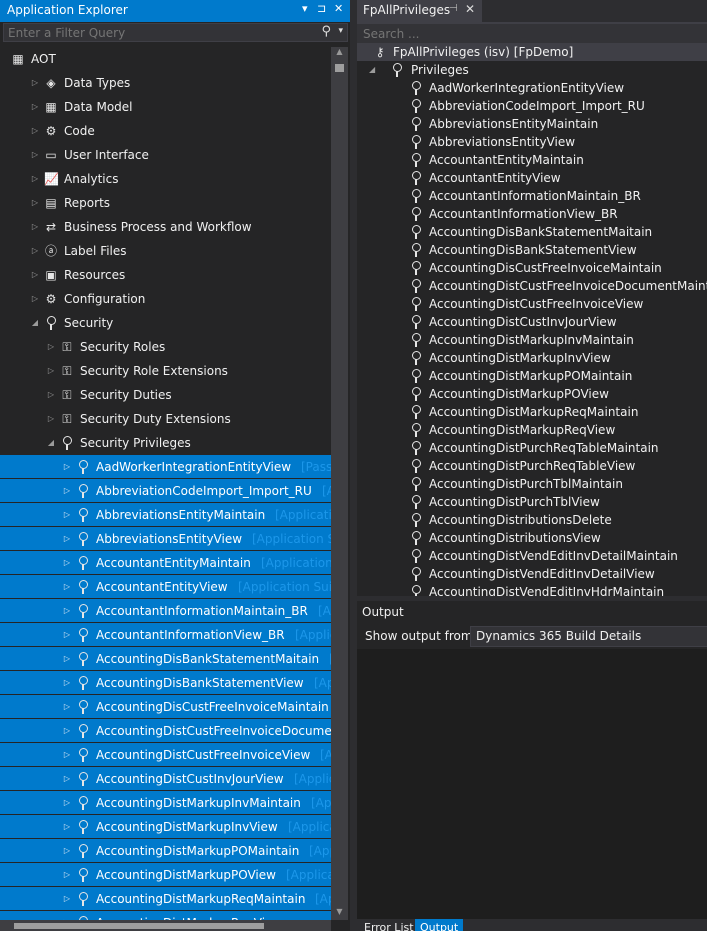 The width and height of the screenshot is (707, 931). Describe the element at coordinates (532, 106) in the screenshot. I see `designer-privilege-item: AbbreviationCodeImport_Import_RU` at that location.